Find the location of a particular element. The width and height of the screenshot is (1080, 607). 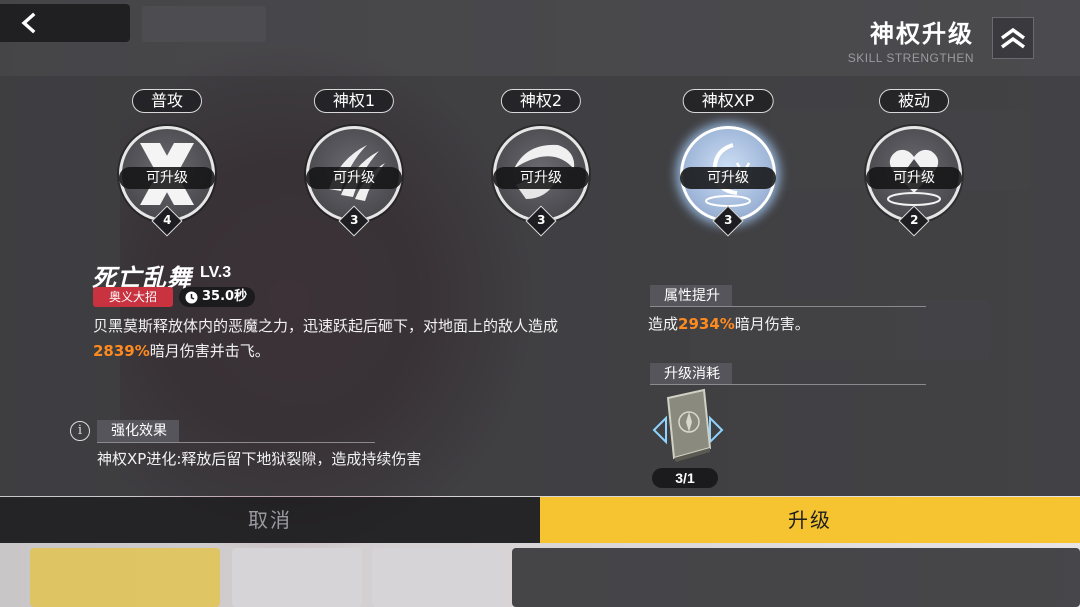

skill-tab-label: 神权2 is located at coordinates (541, 101).